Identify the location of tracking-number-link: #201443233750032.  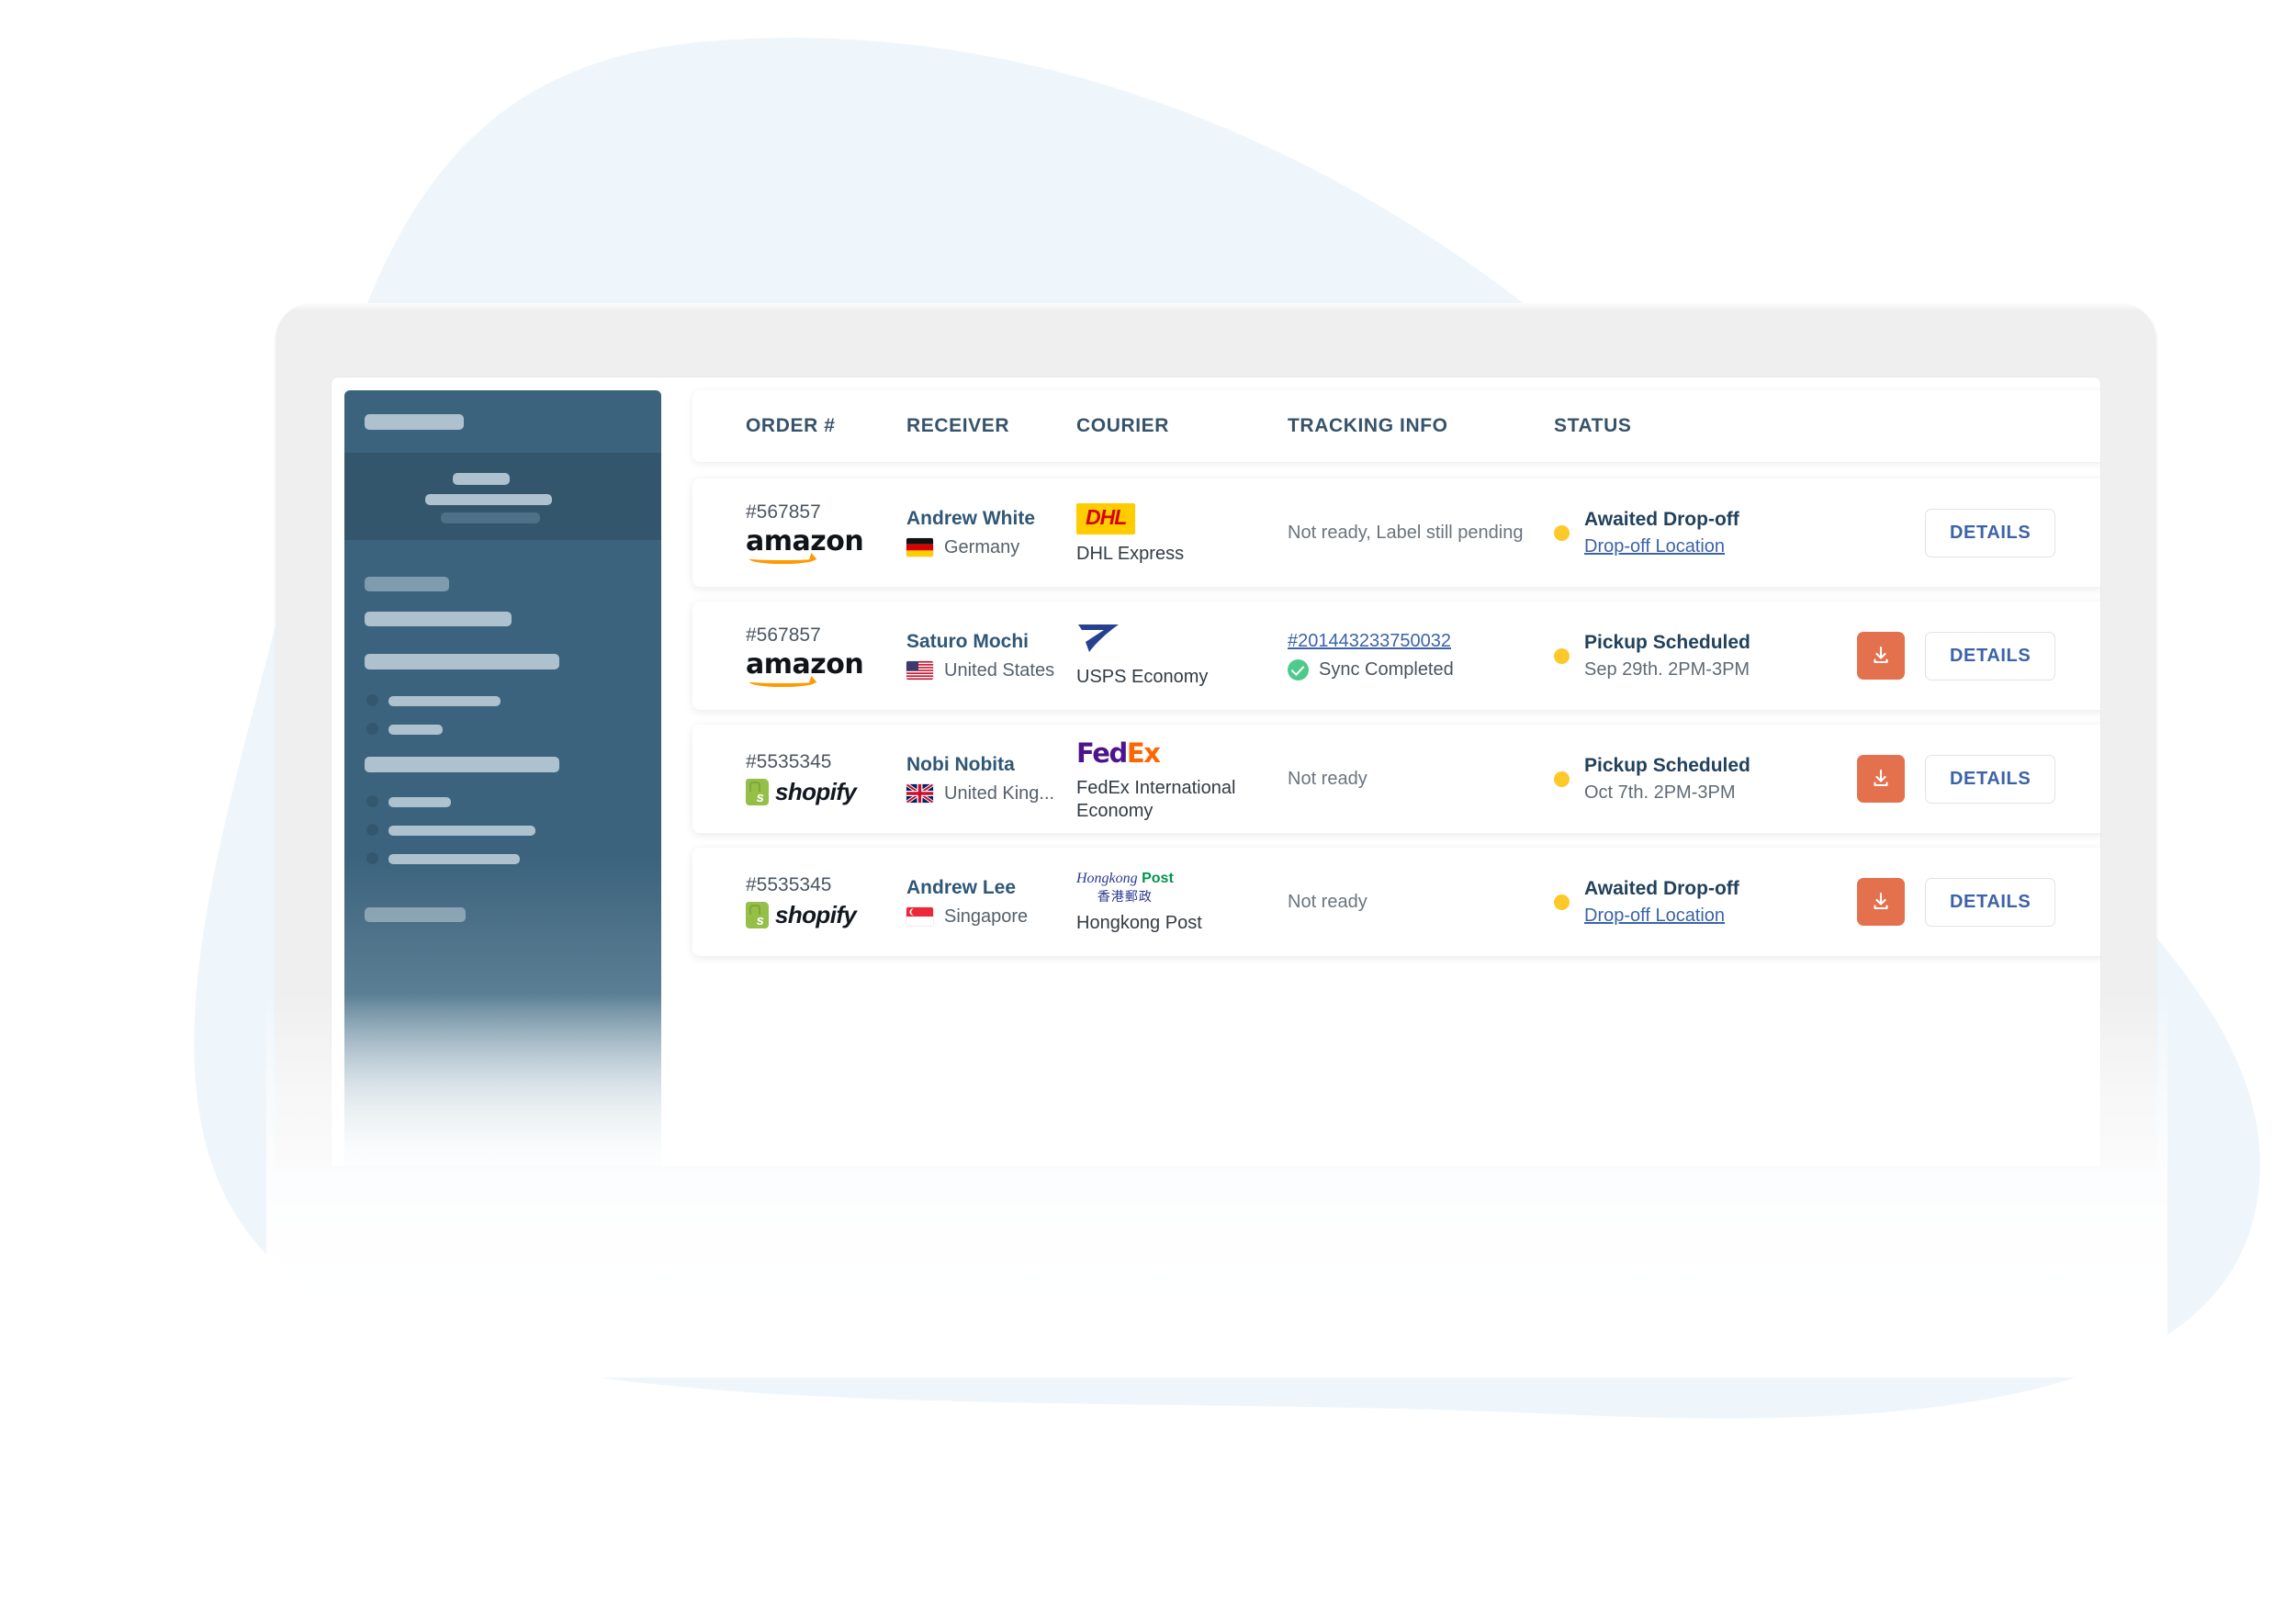
(1421, 641).